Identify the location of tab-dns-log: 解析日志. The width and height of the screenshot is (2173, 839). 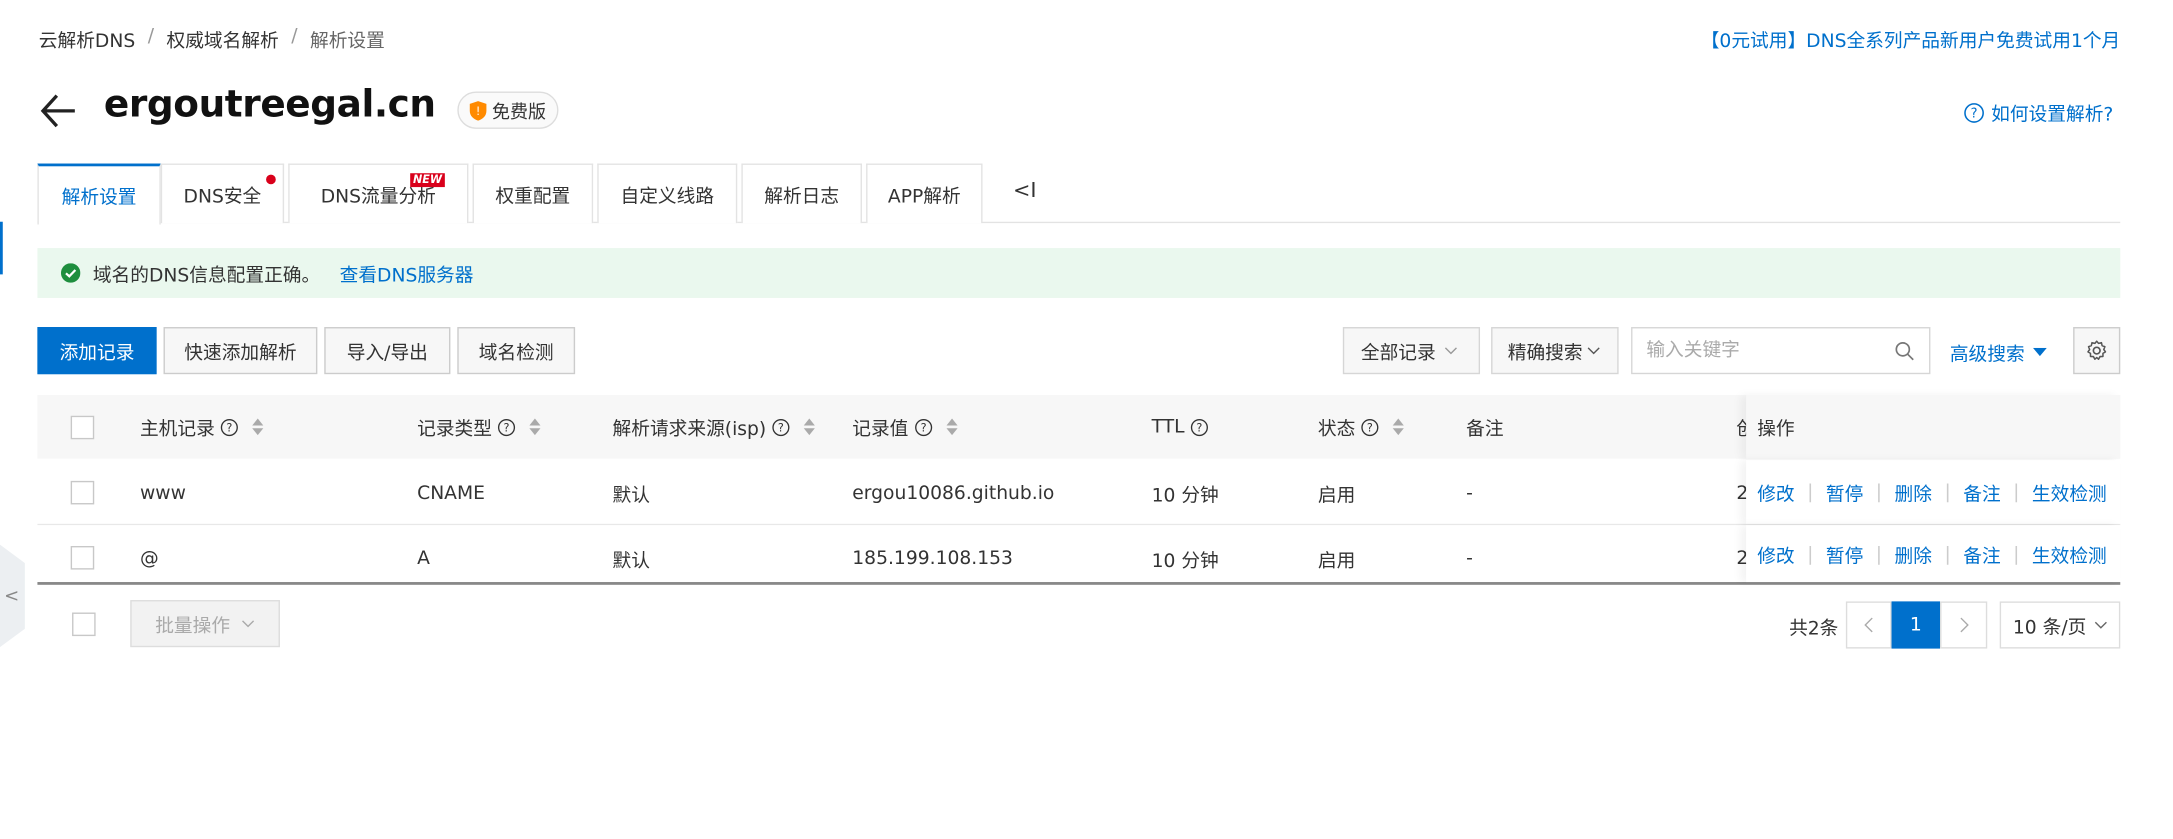
(801, 193).